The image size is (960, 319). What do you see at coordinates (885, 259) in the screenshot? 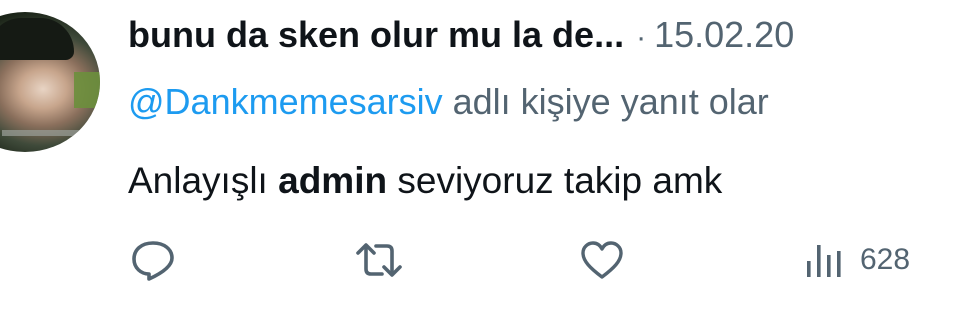
I see `views-count: 628` at bounding box center [885, 259].